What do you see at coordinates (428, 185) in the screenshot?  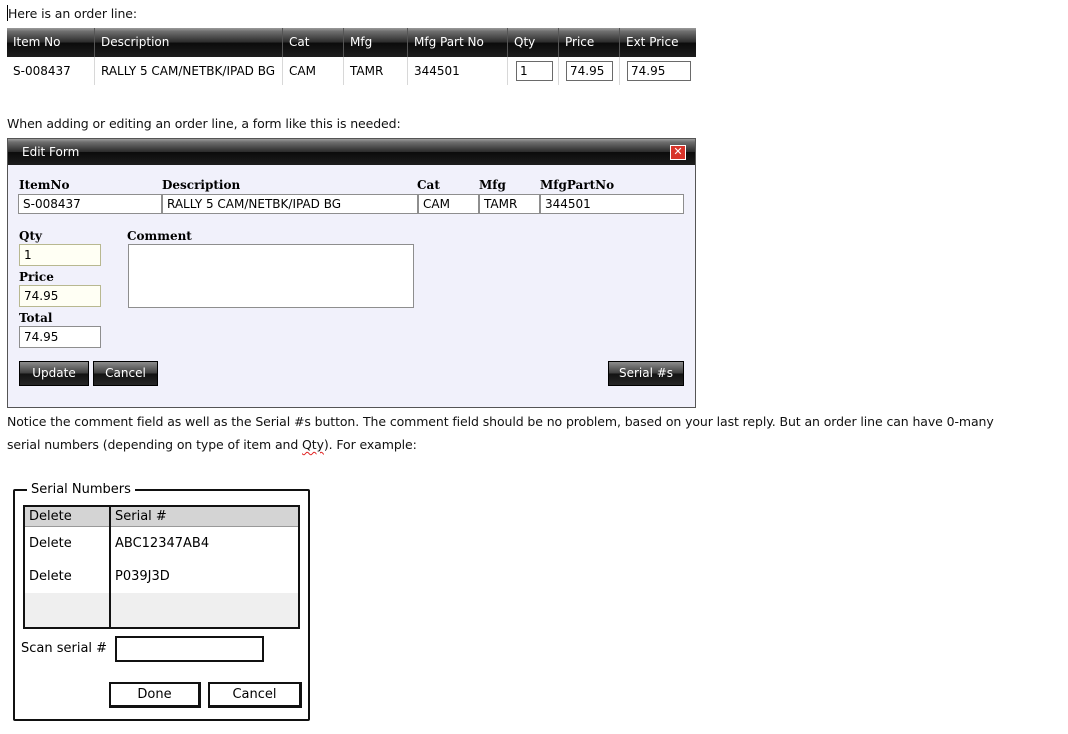 I see `label-cat: Cat` at bounding box center [428, 185].